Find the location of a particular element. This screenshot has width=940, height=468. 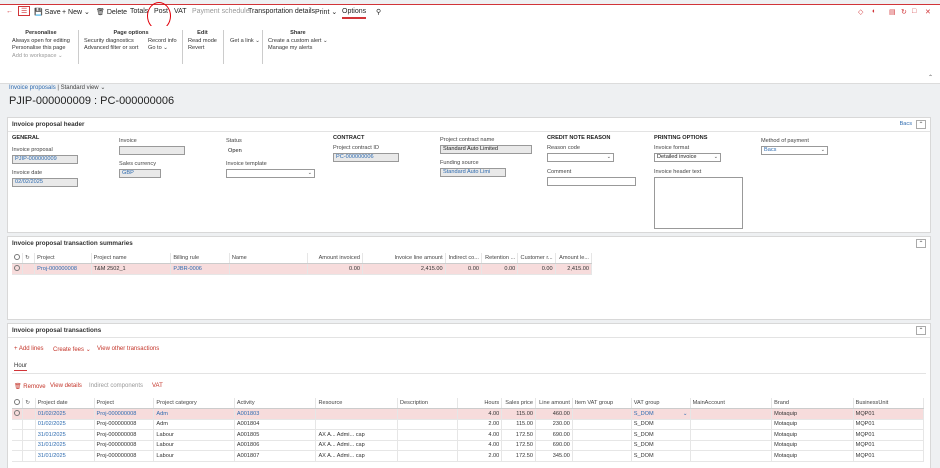

diamond-icon: ◇ is located at coordinates (860, 12).